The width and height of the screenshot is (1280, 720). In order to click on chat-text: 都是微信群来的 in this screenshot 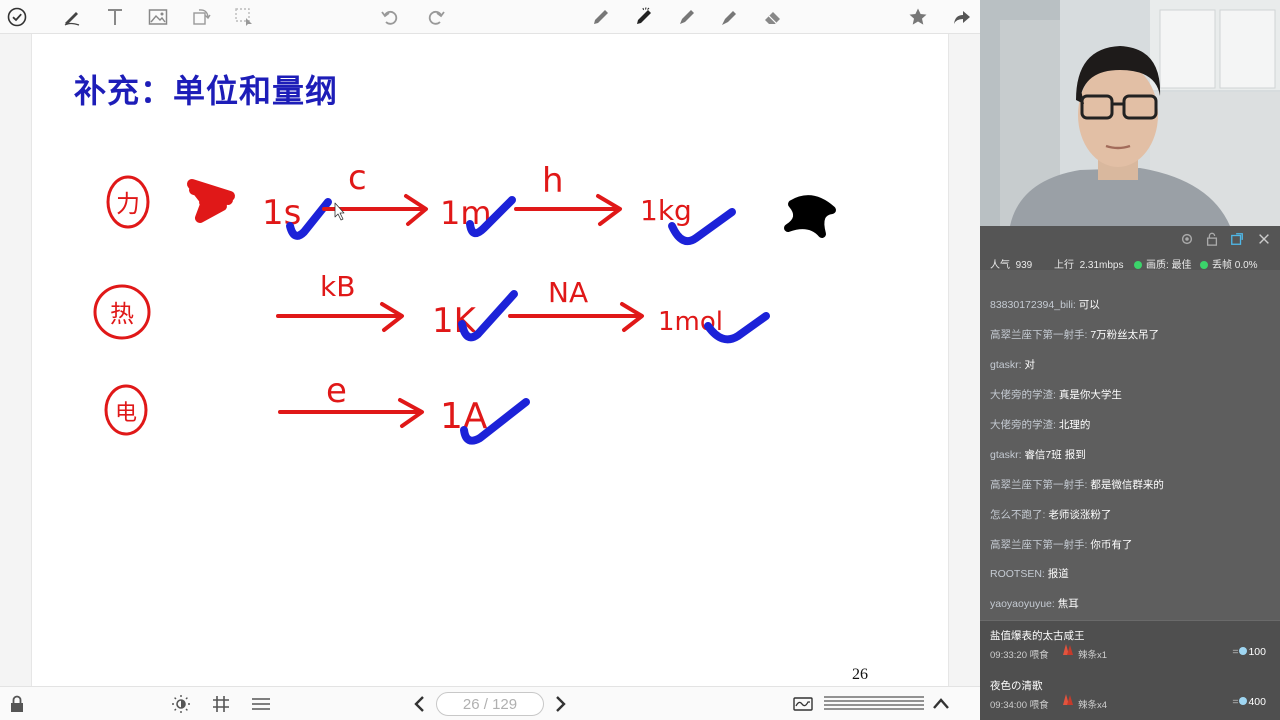, I will do `click(1127, 485)`.